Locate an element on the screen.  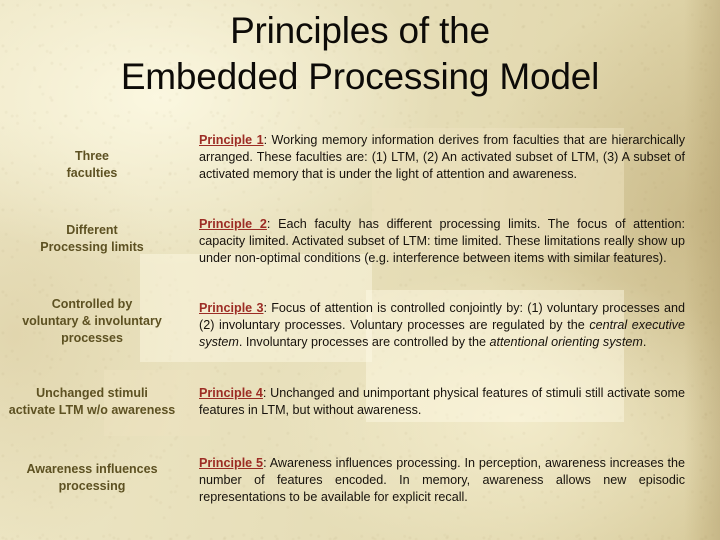
principle-number-label: Principle 4 is located at coordinates (231, 393).